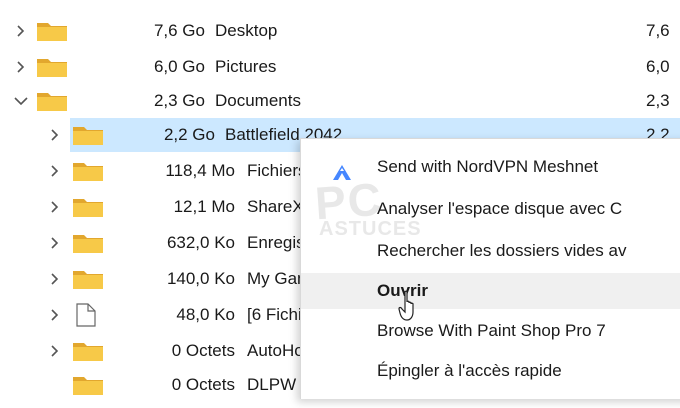 The image size is (680, 408). I want to click on menu-item-ouvrir: Ouvrir, so click(490, 291).